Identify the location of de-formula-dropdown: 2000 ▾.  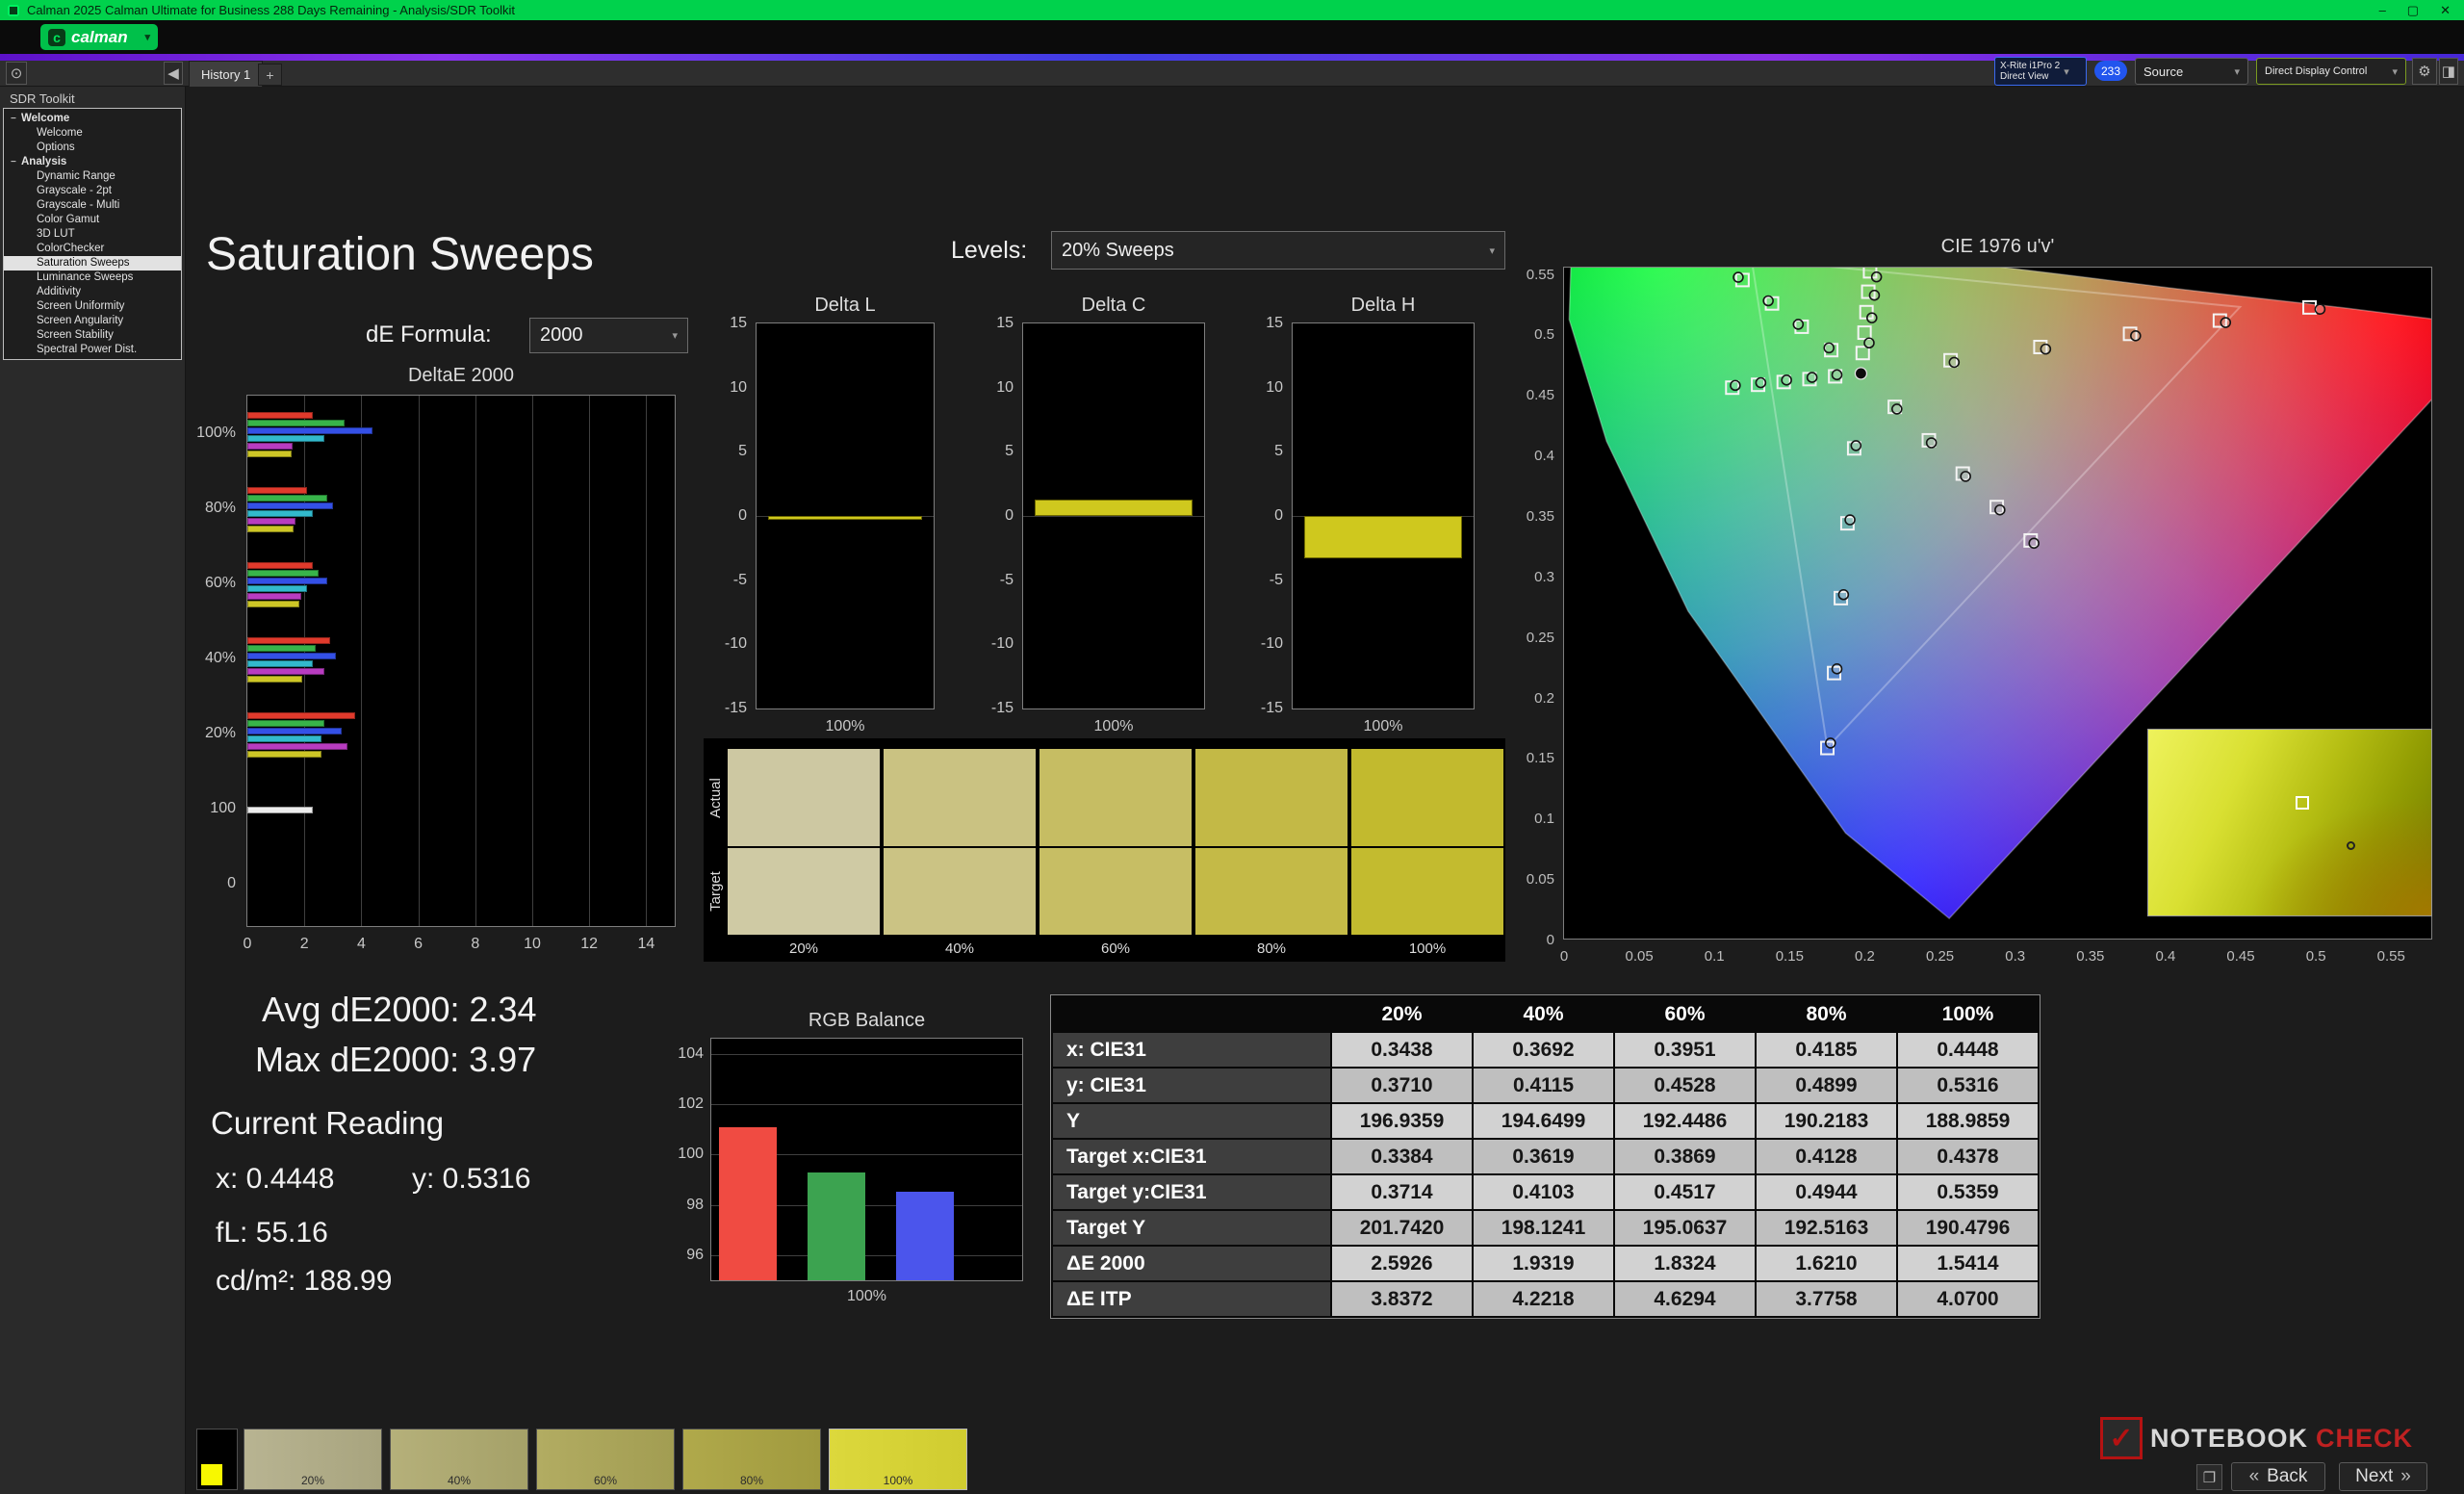
(608, 335).